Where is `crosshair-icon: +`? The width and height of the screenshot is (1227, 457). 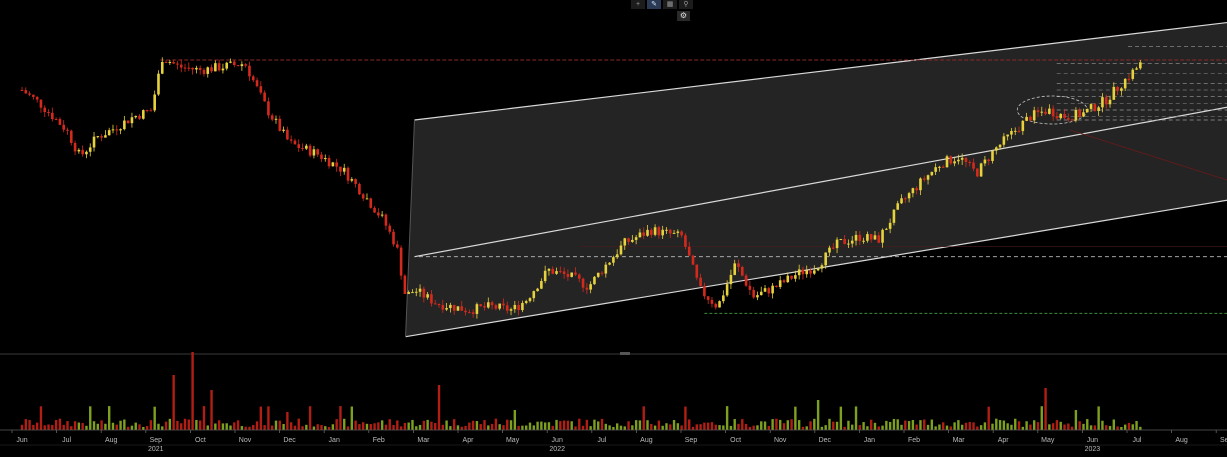 crosshair-icon: + is located at coordinates (638, 4).